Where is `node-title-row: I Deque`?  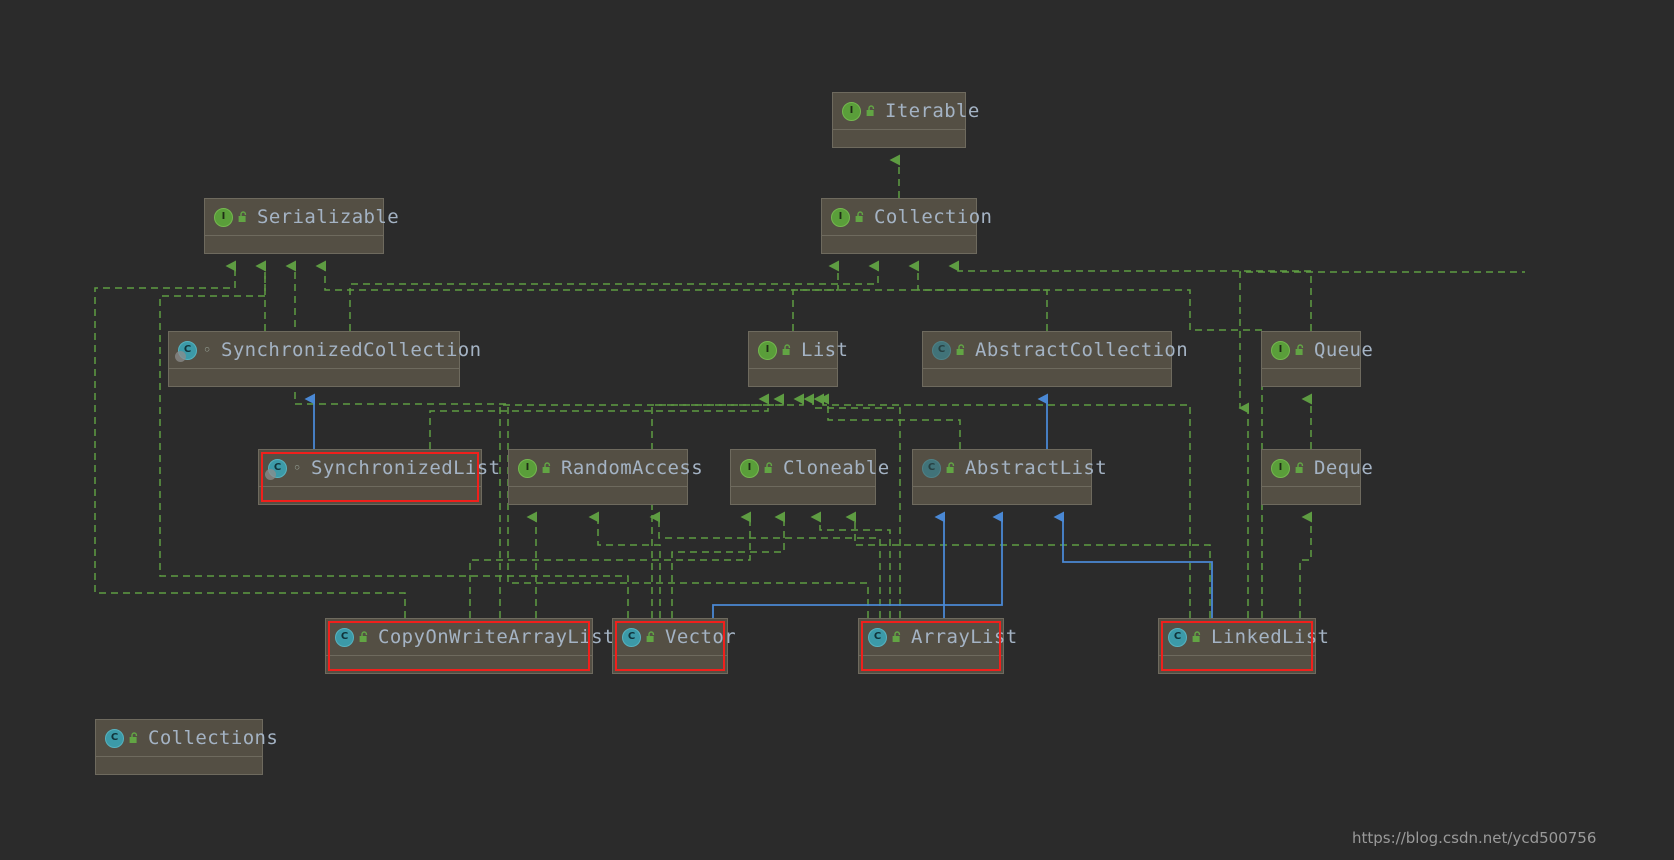
node-title-row: I Deque is located at coordinates (1317, 468).